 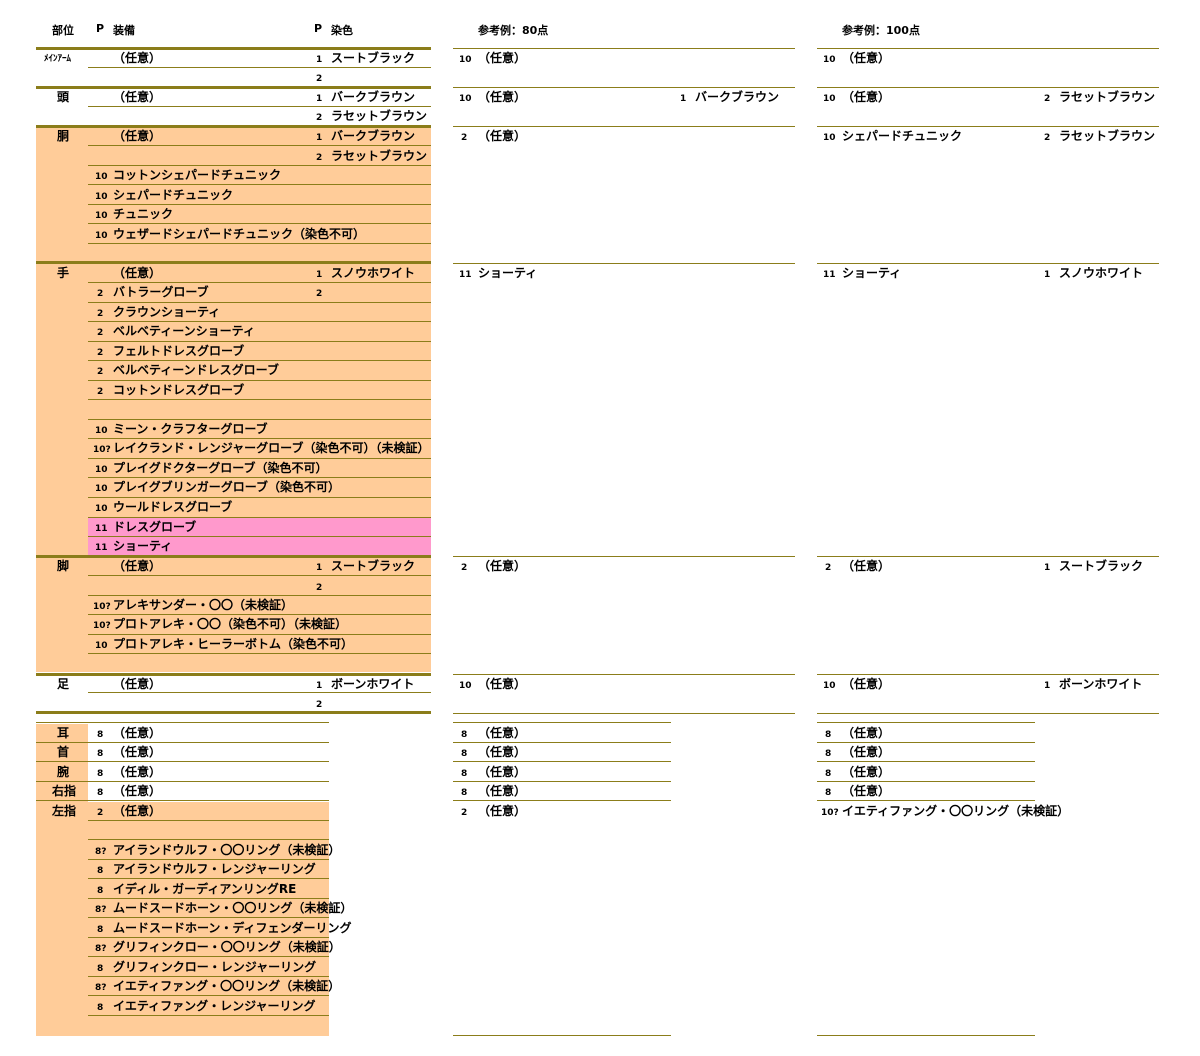 What do you see at coordinates (379, 156) in the screenshot?
I see `dye-name: ラセットブラウン` at bounding box center [379, 156].